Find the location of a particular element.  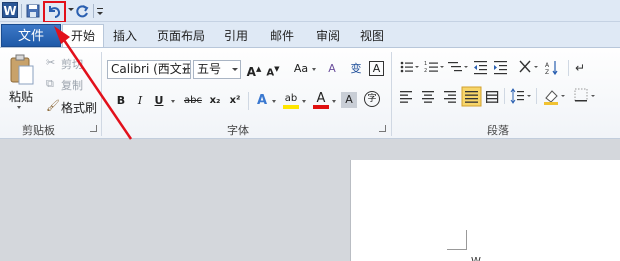

character-shading-button: A is located at coordinates (349, 100).